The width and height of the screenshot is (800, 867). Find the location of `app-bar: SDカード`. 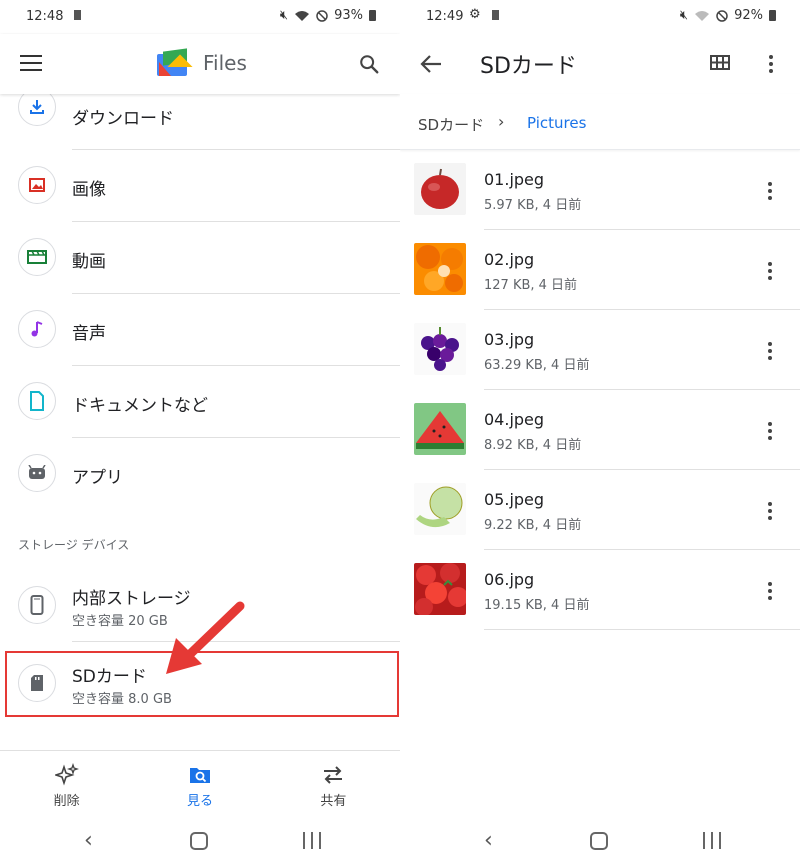

app-bar: SDカード is located at coordinates (600, 64).